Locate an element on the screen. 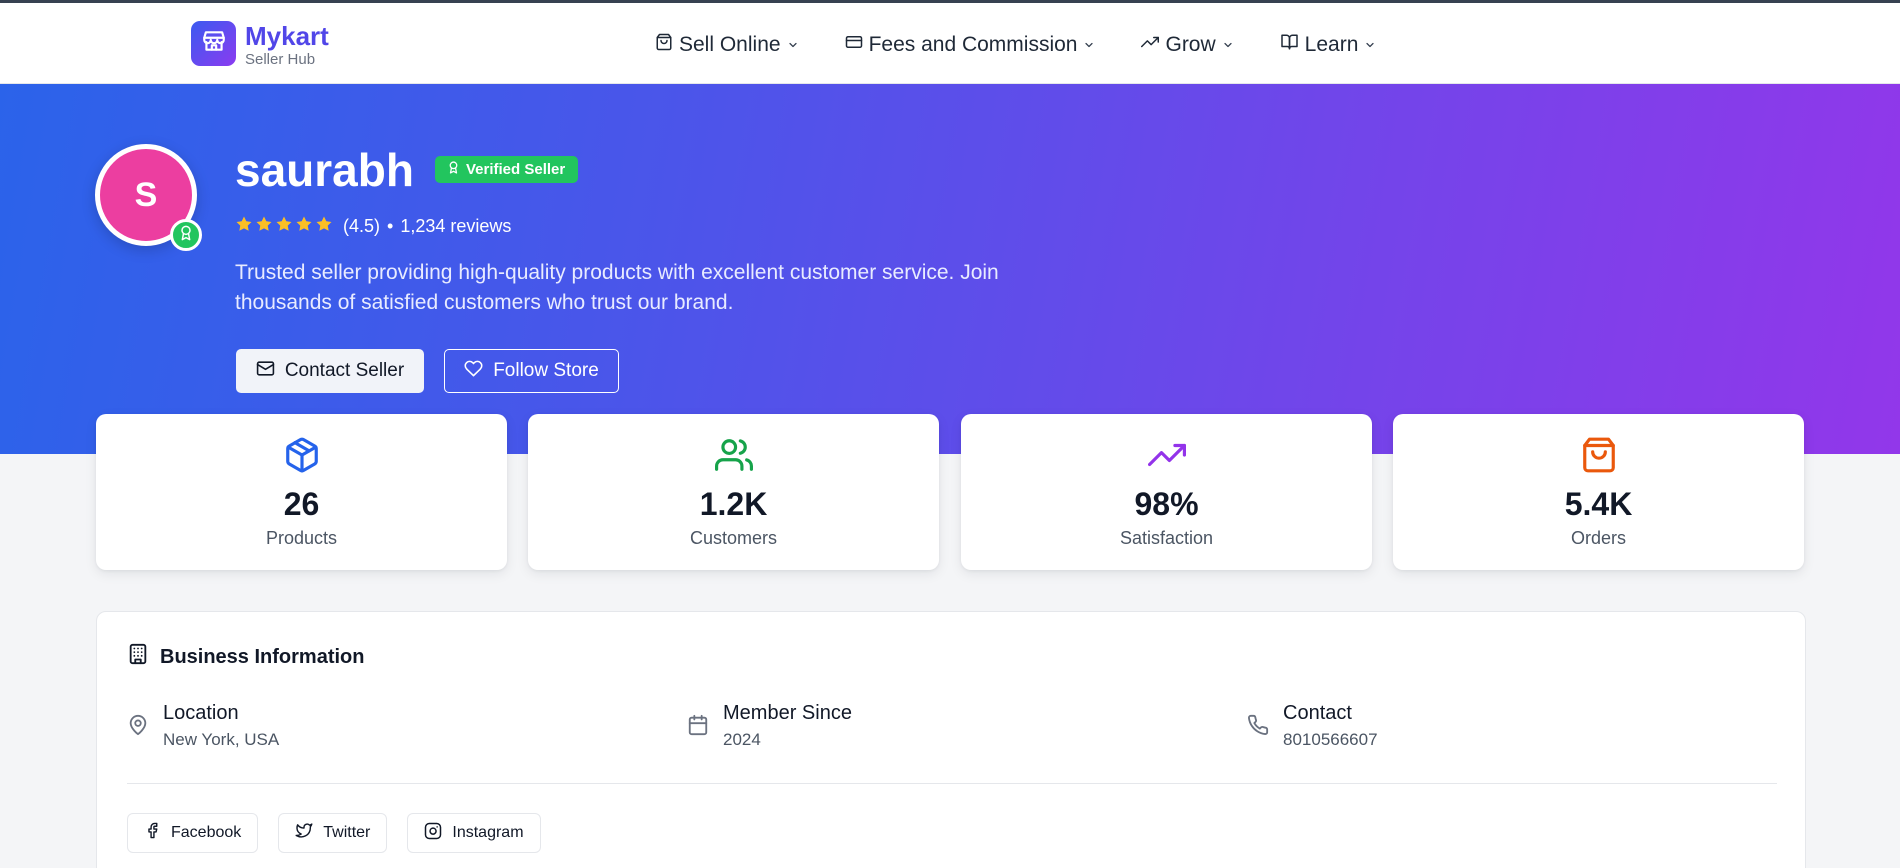 The image size is (1900, 868). stat-label: Products is located at coordinates (301, 538).